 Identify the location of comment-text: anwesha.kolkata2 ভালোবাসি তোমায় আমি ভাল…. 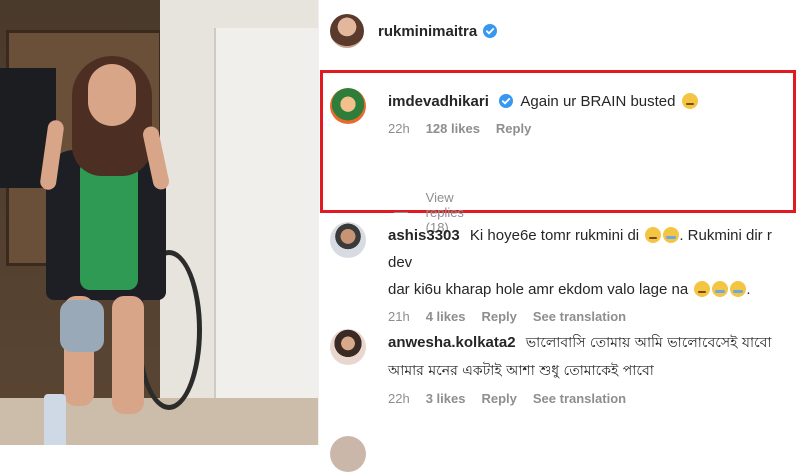
(593, 357).